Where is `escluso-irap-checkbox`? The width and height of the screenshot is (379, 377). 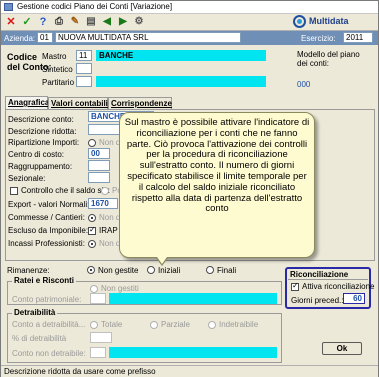
escluso-irap-checkbox is located at coordinates (92, 230).